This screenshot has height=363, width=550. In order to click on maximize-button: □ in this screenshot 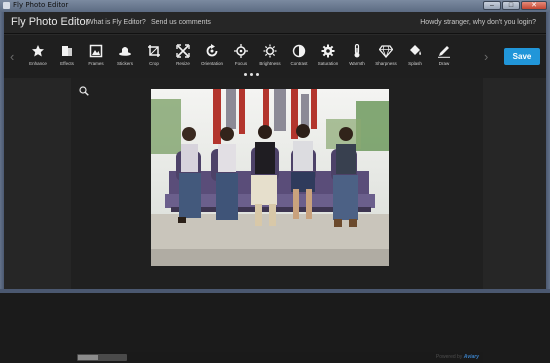, I will do `click(511, 5)`.